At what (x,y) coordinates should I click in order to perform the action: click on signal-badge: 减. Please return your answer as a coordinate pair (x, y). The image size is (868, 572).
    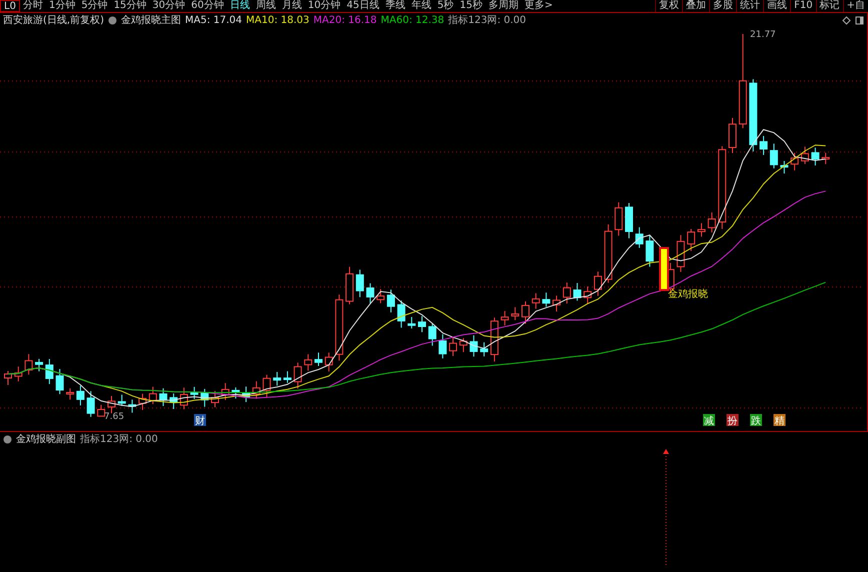
    Looking at the image, I should click on (709, 420).